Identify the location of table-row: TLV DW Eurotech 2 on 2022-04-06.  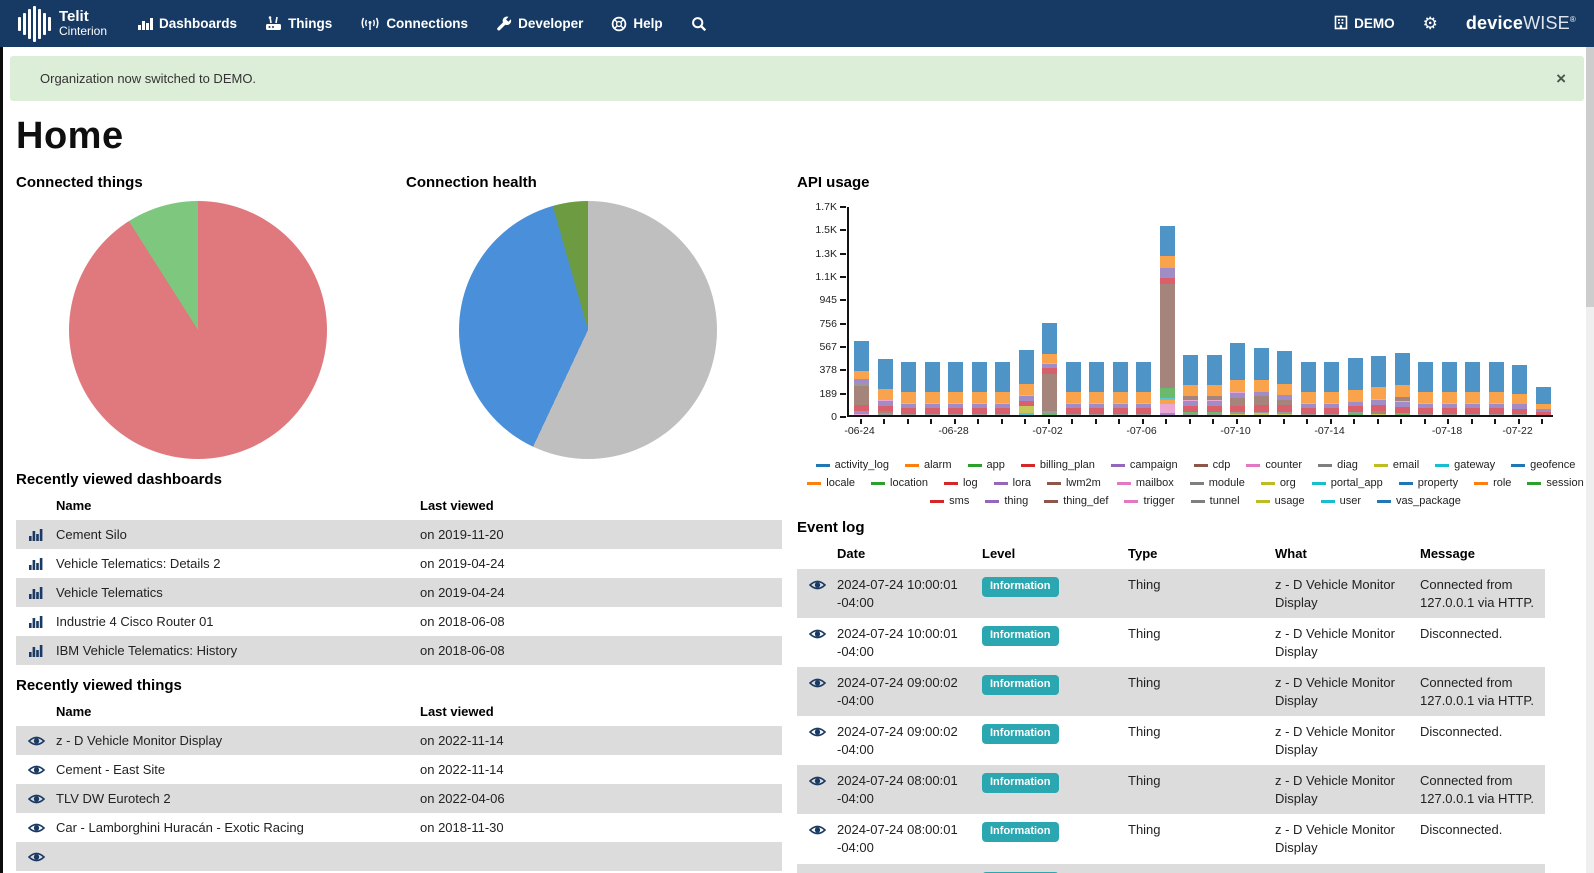
(399, 798).